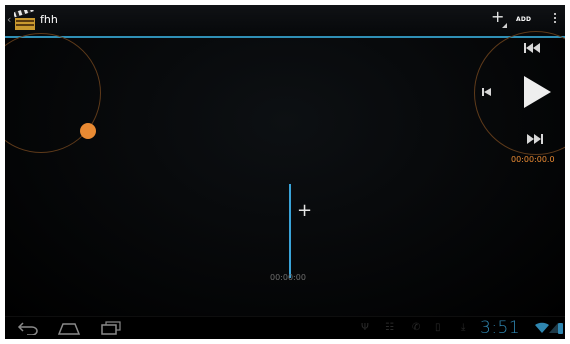 This screenshot has width=570, height=344. Describe the element at coordinates (389, 327) in the screenshot. I see `android-debug-icon: ☷` at that location.